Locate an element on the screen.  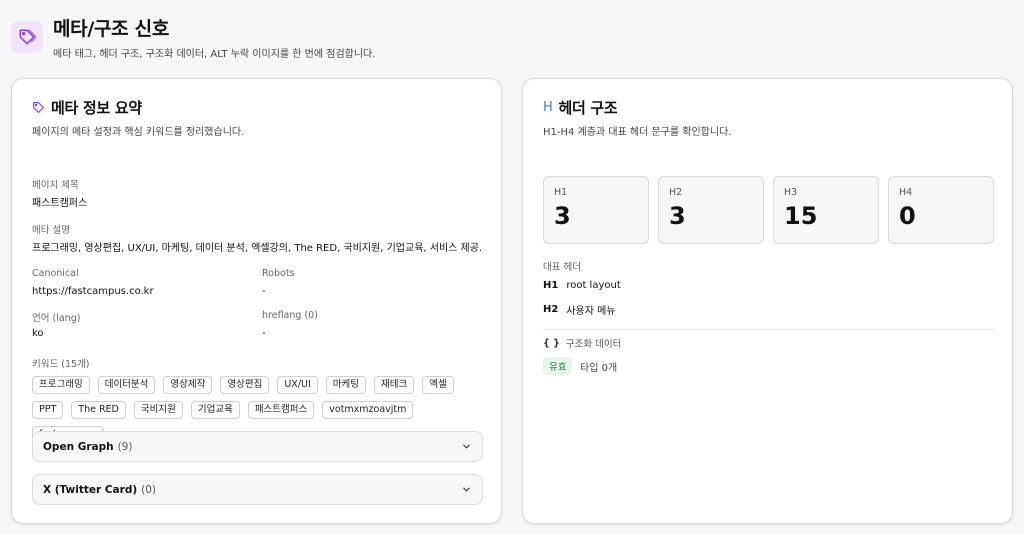
divider is located at coordinates (768, 329).